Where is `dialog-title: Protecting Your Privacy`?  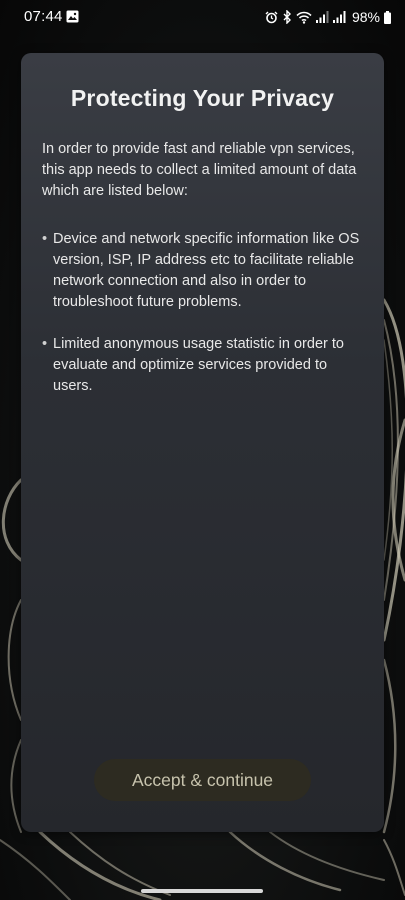 dialog-title: Protecting Your Privacy is located at coordinates (202, 98).